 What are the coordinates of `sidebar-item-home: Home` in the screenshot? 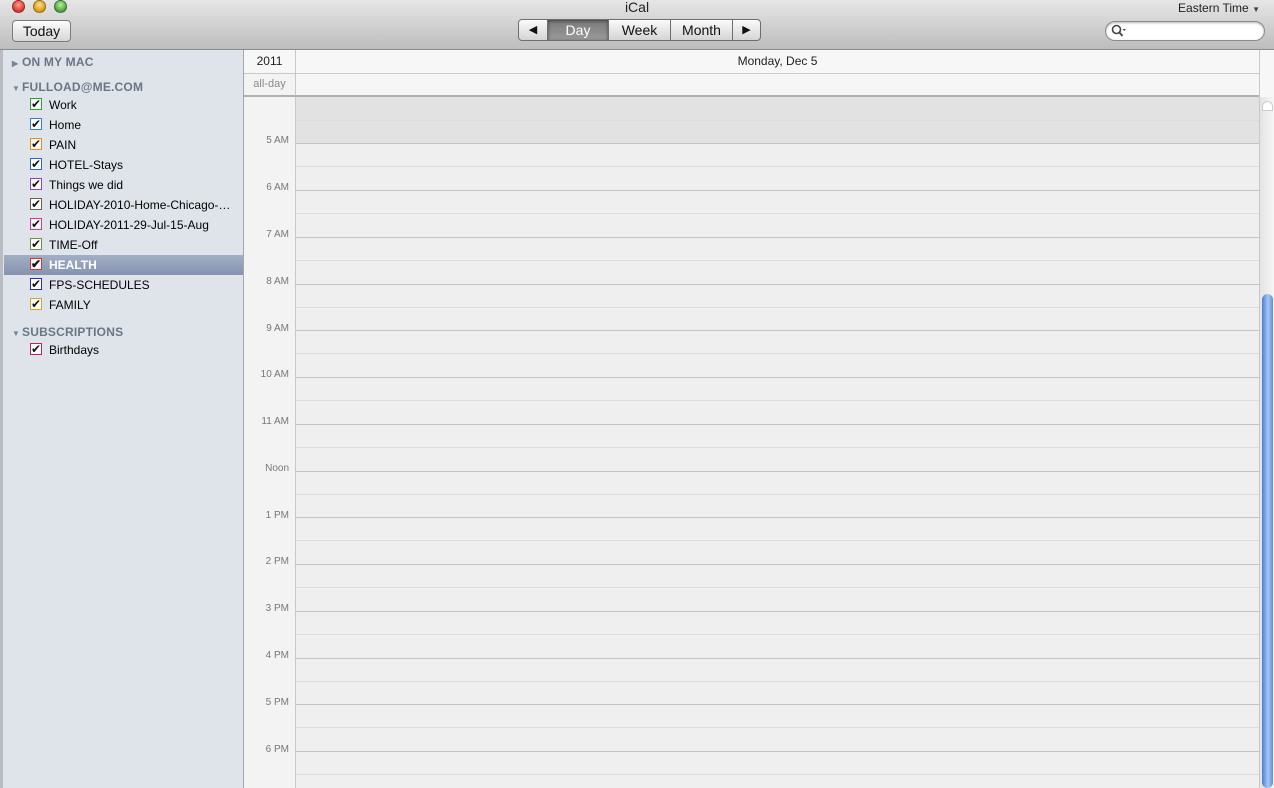 It's located at (123, 124).